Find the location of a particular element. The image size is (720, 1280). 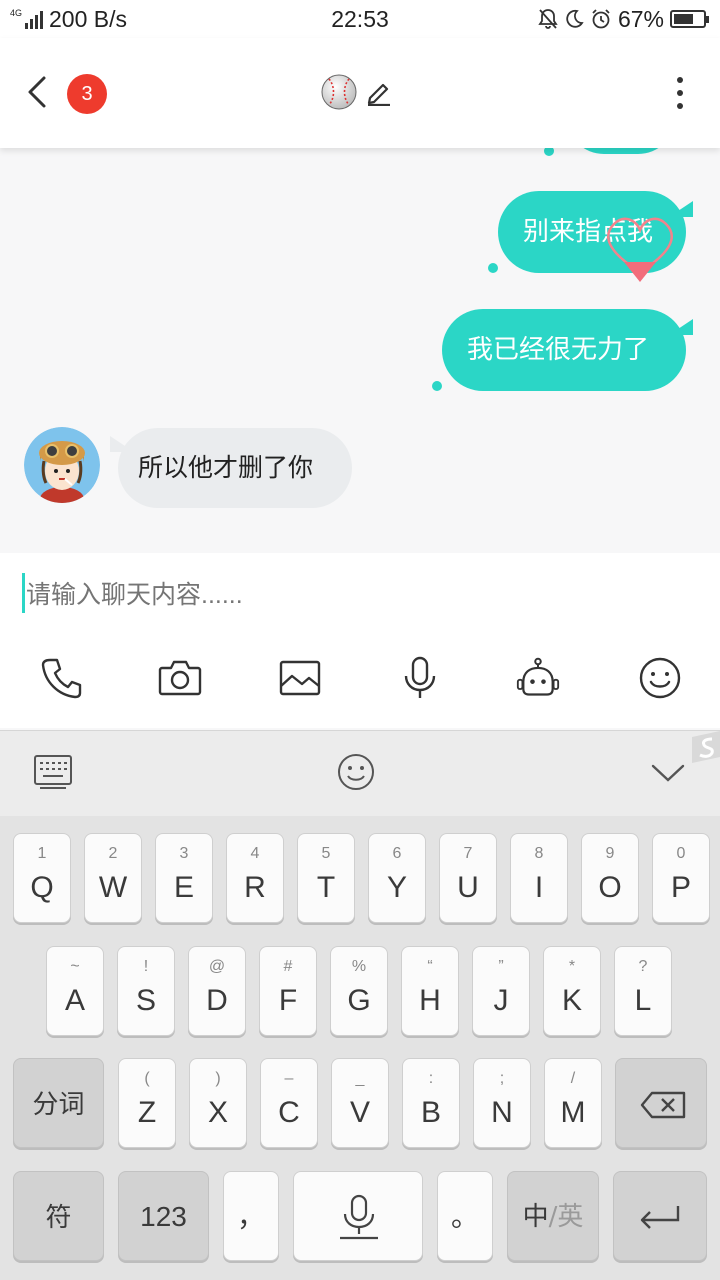

key-secondary-label: ” is located at coordinates (501, 966).